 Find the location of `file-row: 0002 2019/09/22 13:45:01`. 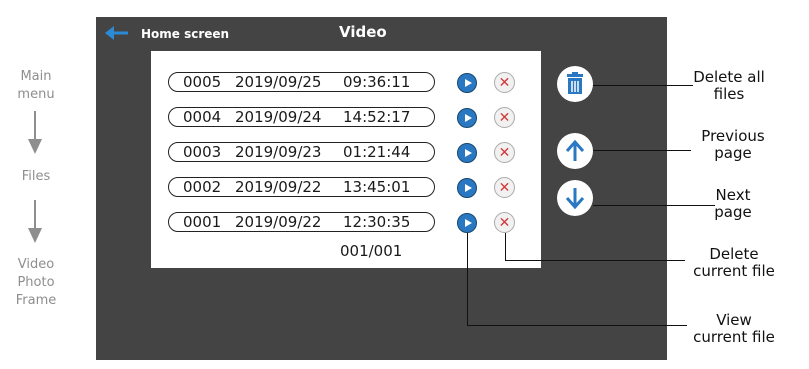

file-row: 0002 2019/09/22 13:45:01 is located at coordinates (301, 187).